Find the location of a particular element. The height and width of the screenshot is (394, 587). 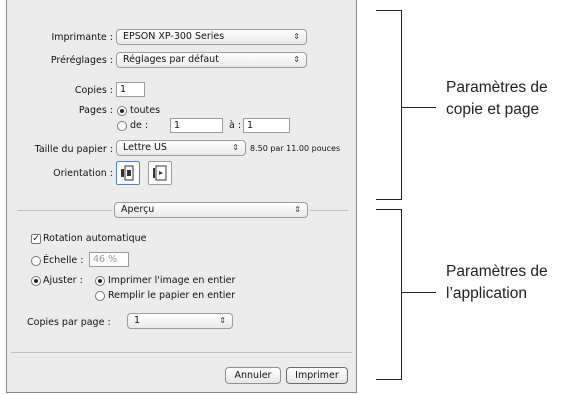

paper-size-popup: Lettre US ⇕ is located at coordinates (181, 148).